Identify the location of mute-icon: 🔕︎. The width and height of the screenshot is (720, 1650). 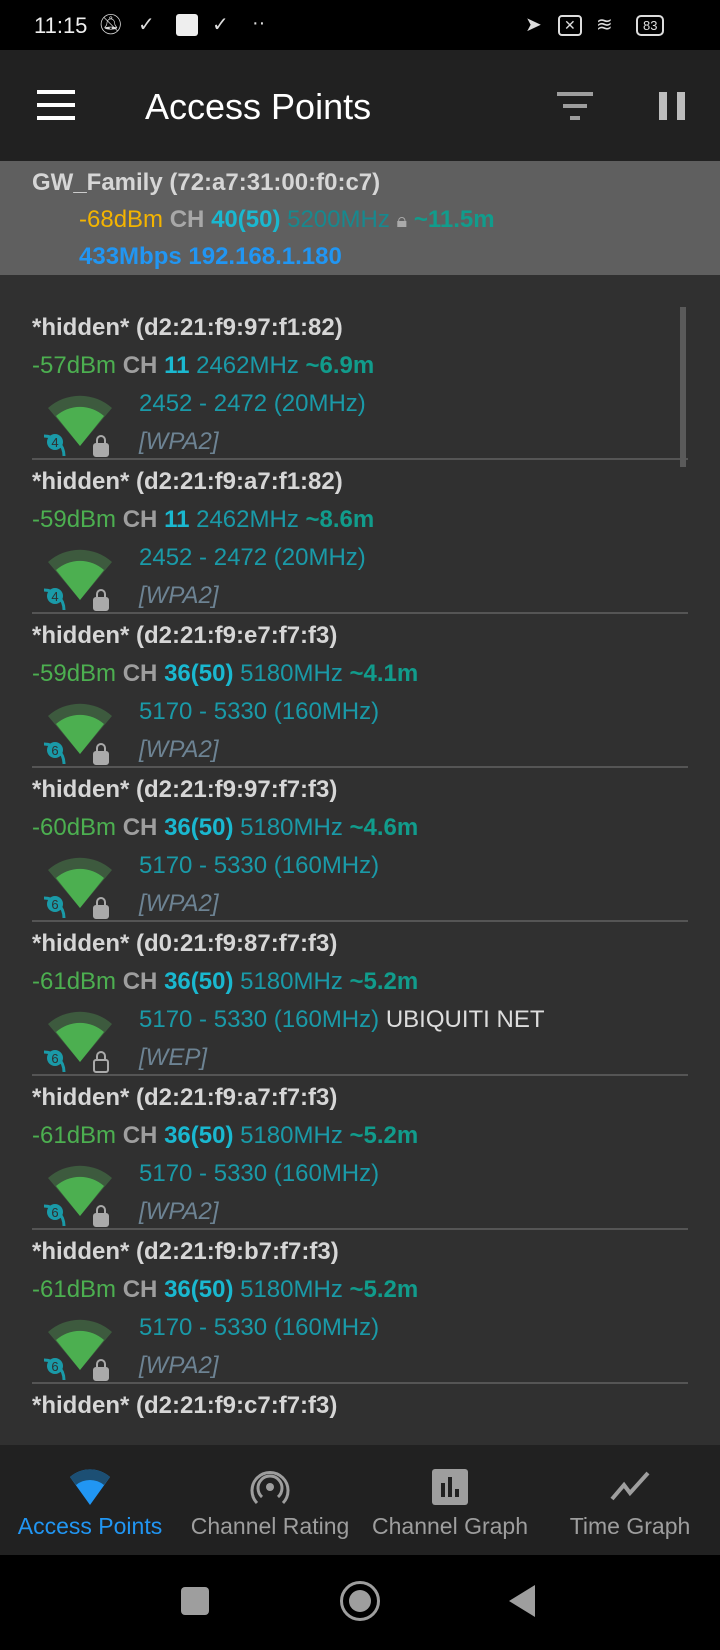
(111, 25).